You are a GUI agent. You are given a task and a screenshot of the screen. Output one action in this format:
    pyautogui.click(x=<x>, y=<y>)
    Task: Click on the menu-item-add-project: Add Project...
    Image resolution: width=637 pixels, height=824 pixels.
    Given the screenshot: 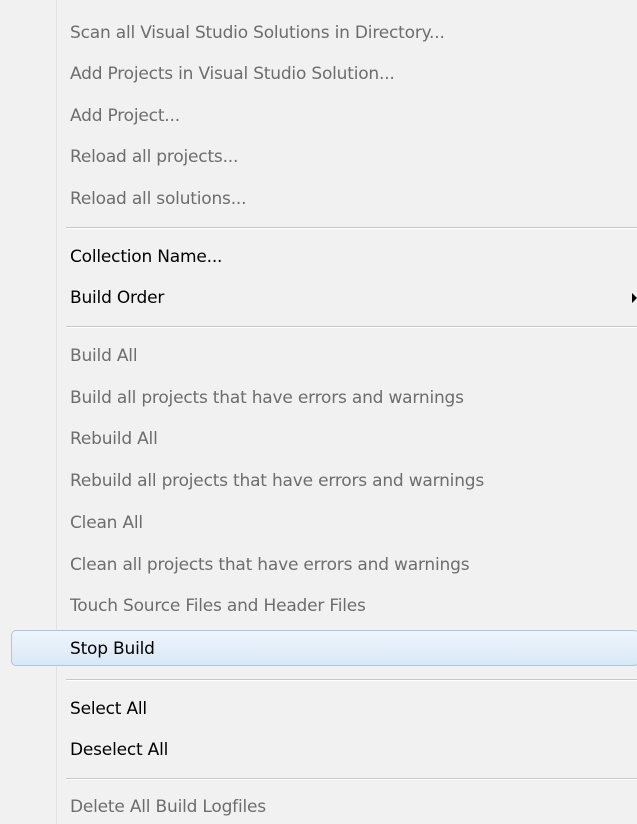 What is the action you would take?
    pyautogui.click(x=347, y=116)
    